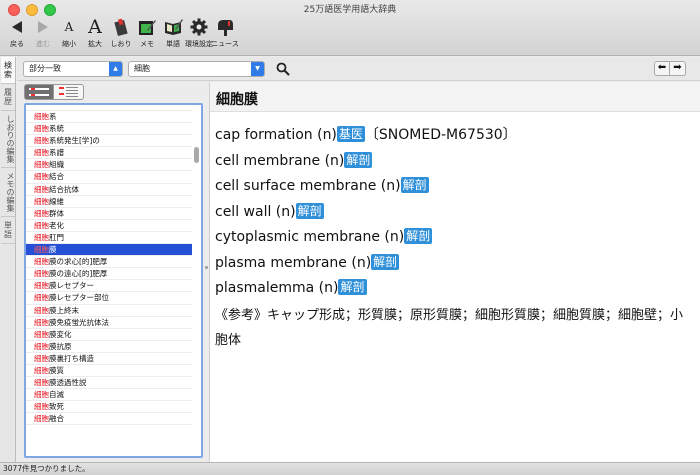 This screenshot has width=700, height=475. What do you see at coordinates (8, 192) in the screenshot?
I see `tab-memo-edit: メモの編集` at bounding box center [8, 192].